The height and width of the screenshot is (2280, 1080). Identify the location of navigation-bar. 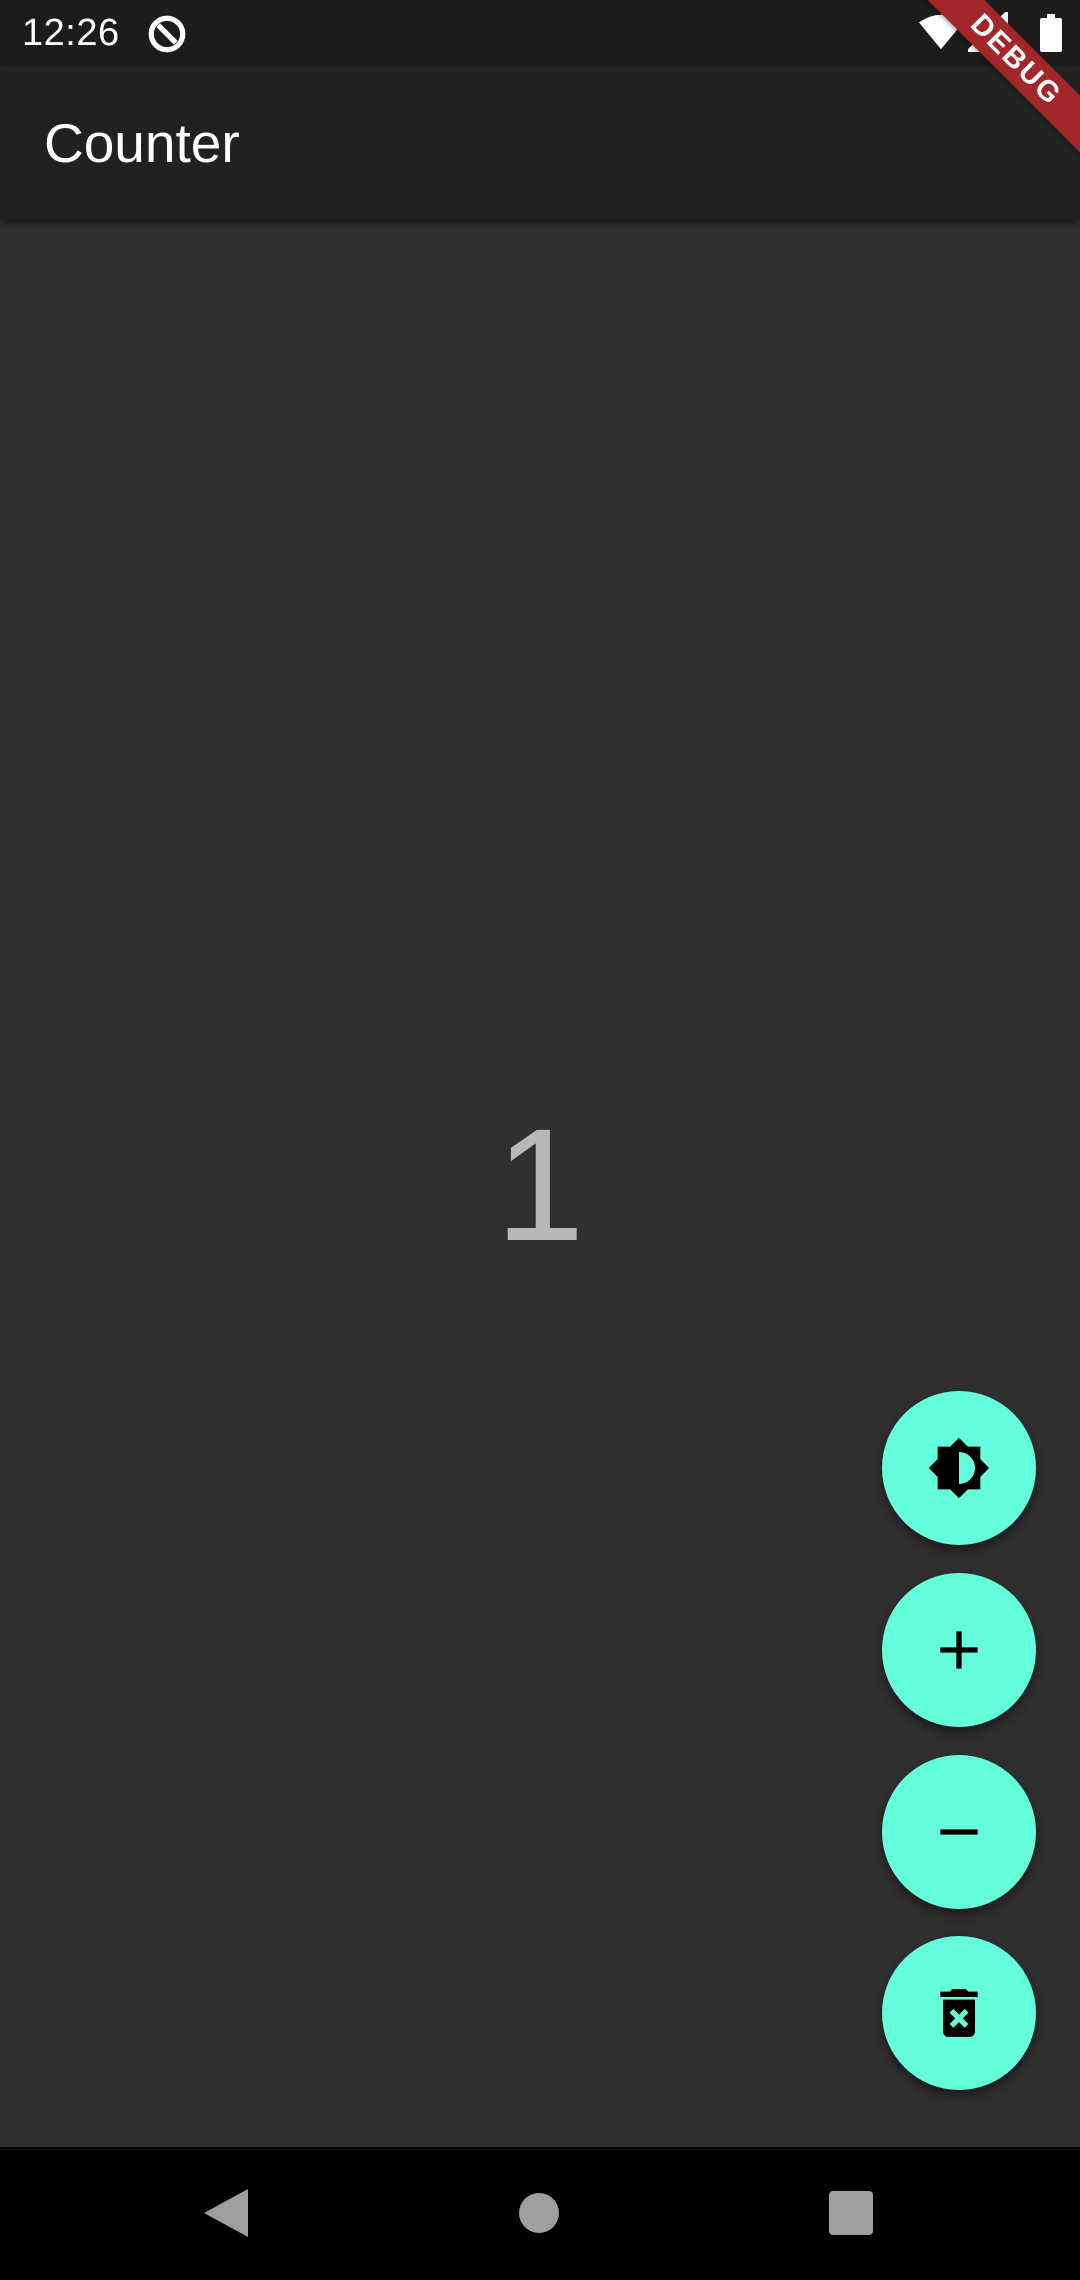
(540, 2213).